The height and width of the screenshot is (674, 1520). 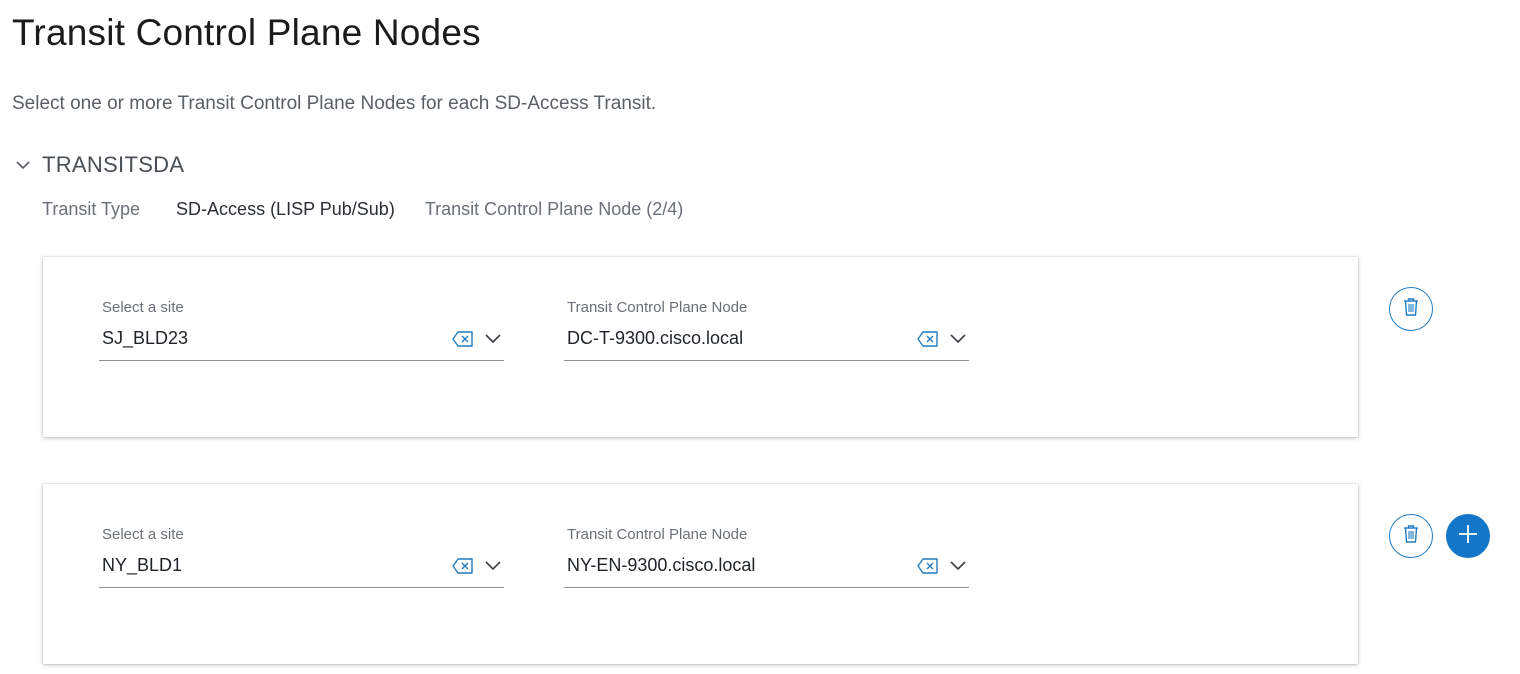 I want to click on site-select-field: Select a site NY_BLD1, so click(x=301, y=556).